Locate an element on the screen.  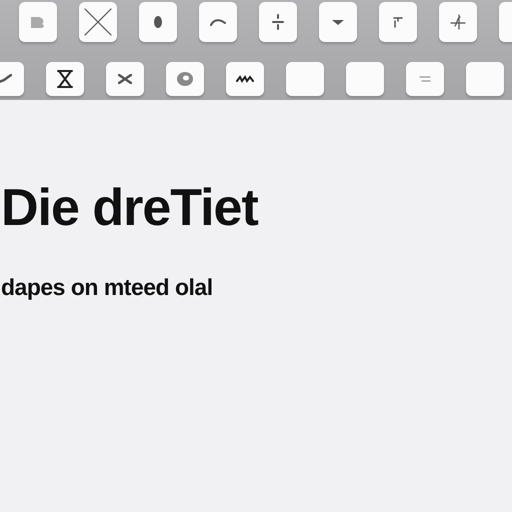
lines-icon is located at coordinates (425, 79).